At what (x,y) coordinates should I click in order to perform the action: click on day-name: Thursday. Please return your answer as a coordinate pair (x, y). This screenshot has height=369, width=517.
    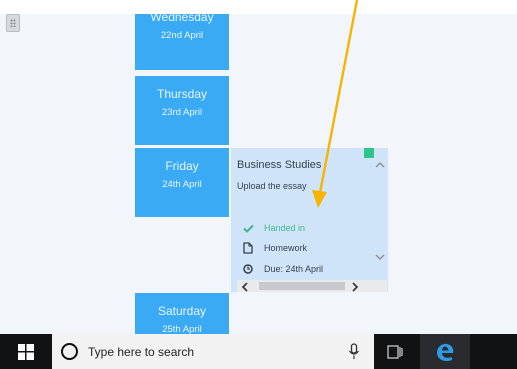
    Looking at the image, I should click on (182, 94).